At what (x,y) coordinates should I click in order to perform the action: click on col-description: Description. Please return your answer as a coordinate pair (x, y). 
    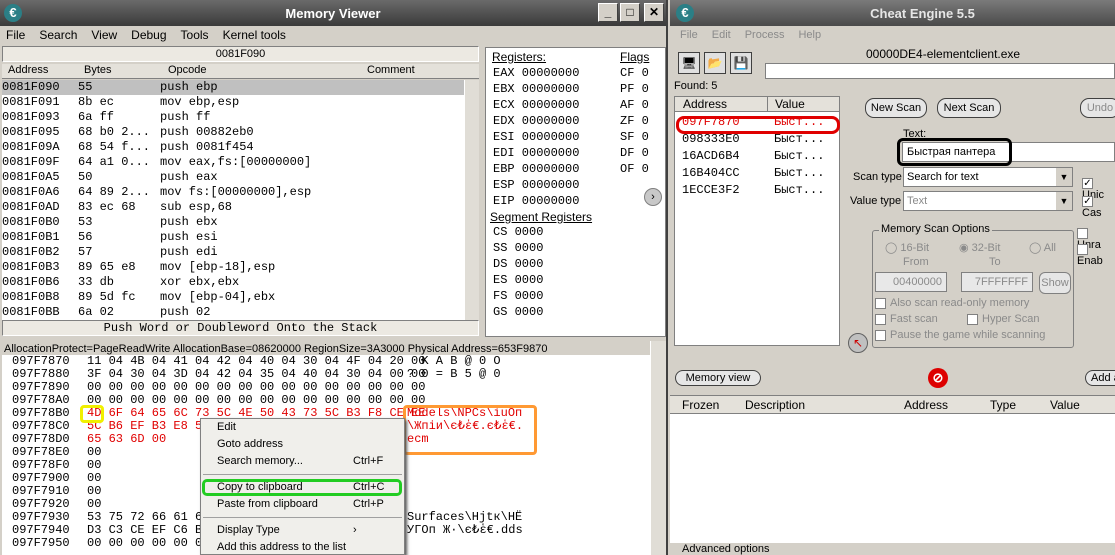
    Looking at the image, I should click on (775, 405).